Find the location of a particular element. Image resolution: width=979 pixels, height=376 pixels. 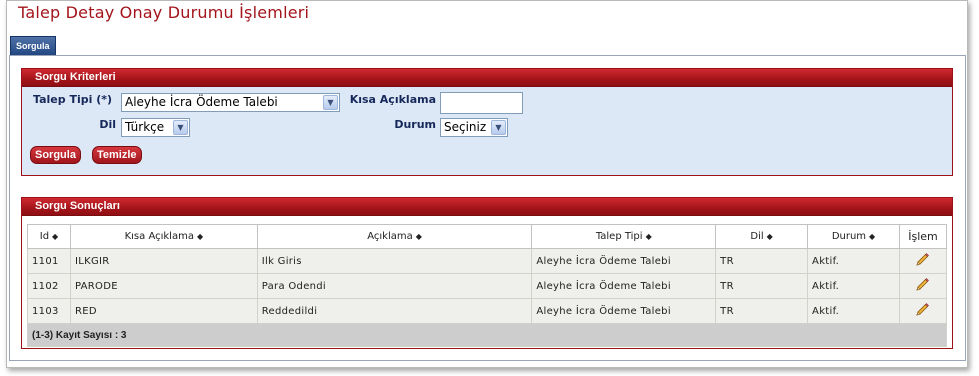

cell-kisa-aciklama: ILKGIR is located at coordinates (163, 261).